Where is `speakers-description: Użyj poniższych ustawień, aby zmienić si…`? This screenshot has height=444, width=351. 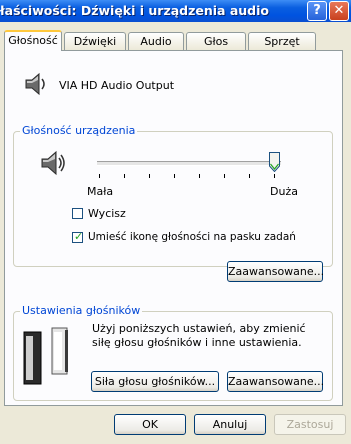
speakers-description: Użyj poniższych ustawień, aby zmienić si… is located at coordinates (199, 335).